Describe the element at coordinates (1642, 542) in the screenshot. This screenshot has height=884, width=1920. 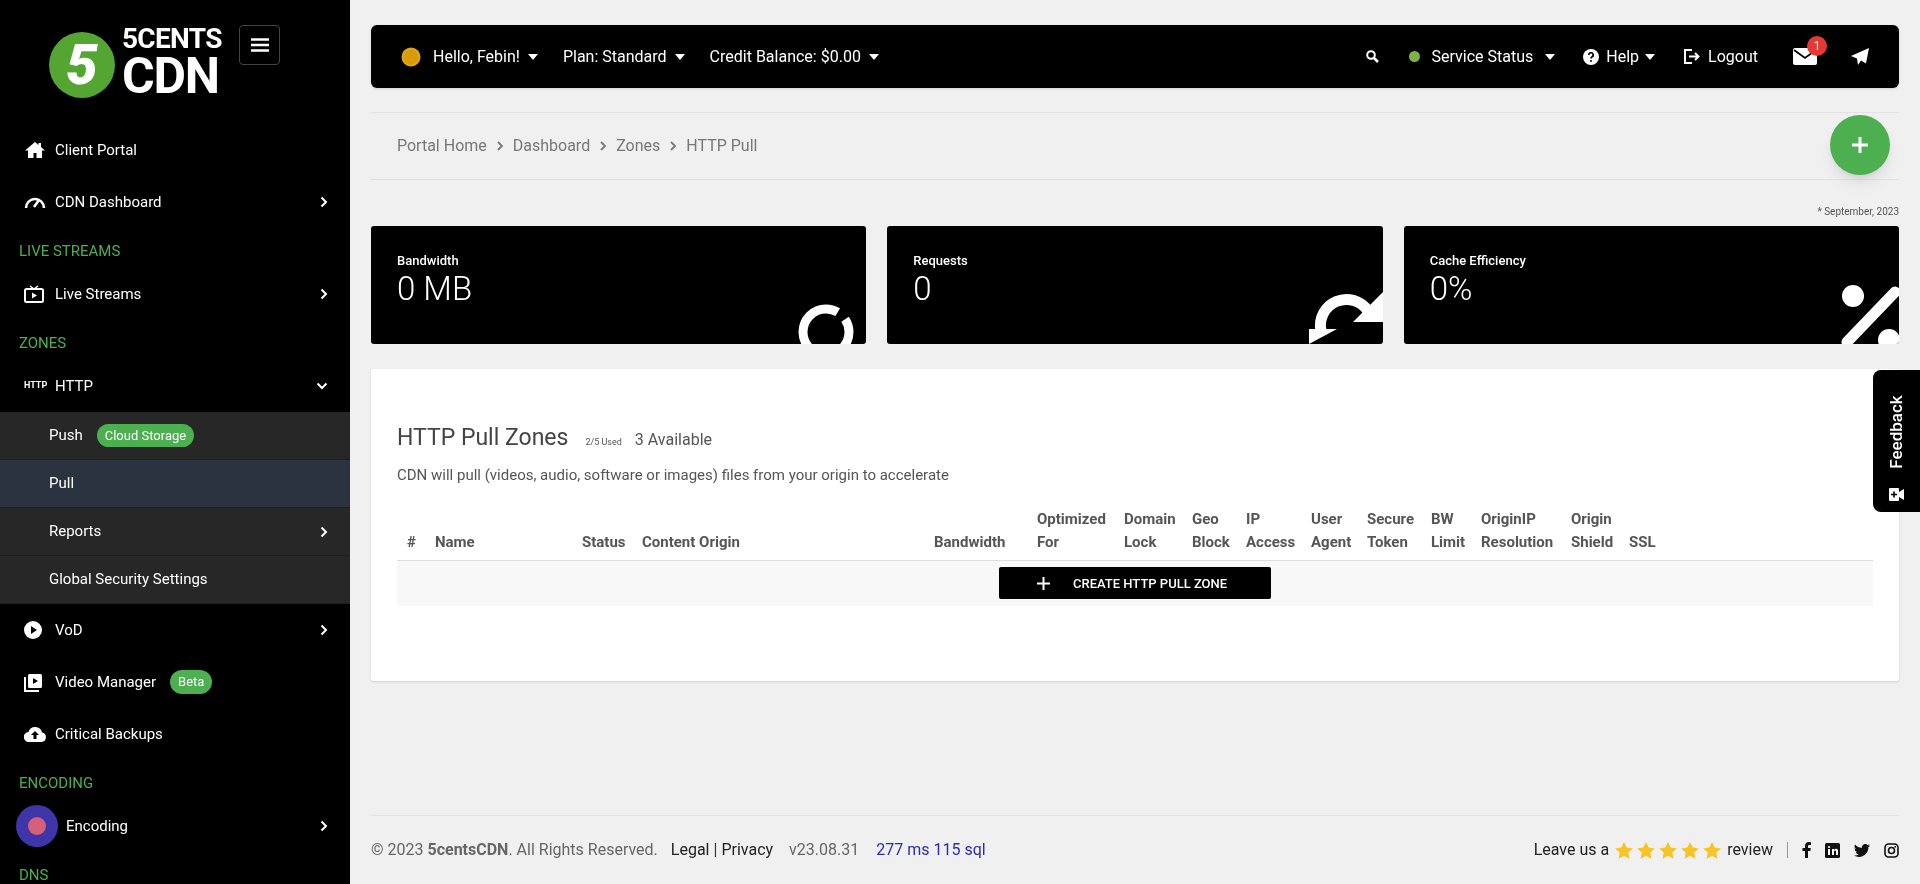
I see `column-header: SSL` at that location.